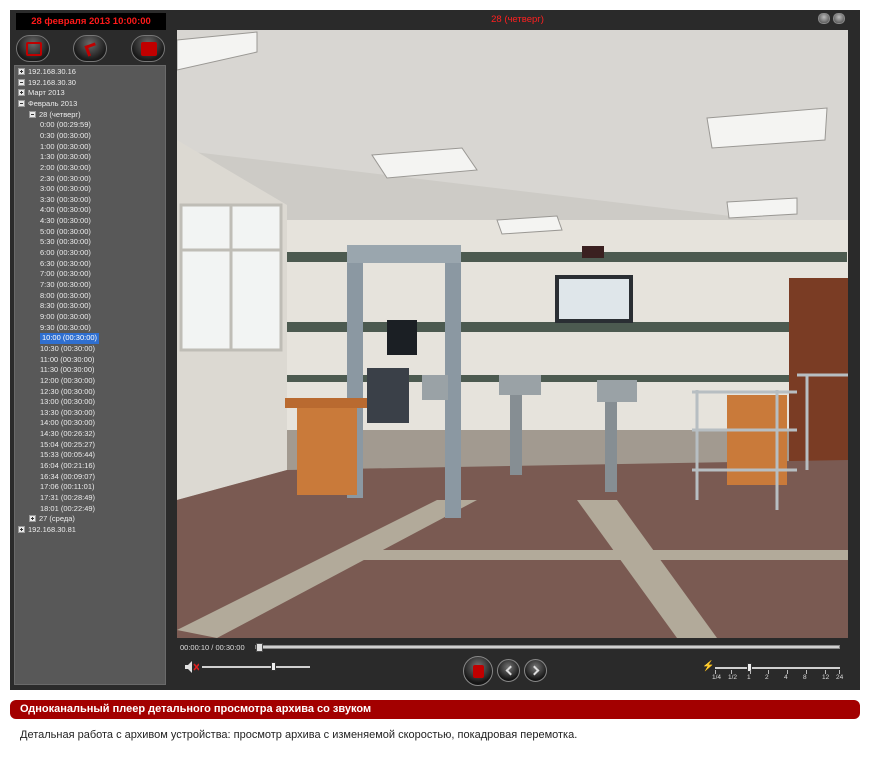 This screenshot has height=760, width=870. I want to click on archive-record: 0:30 (00:30:00), so click(65, 136).